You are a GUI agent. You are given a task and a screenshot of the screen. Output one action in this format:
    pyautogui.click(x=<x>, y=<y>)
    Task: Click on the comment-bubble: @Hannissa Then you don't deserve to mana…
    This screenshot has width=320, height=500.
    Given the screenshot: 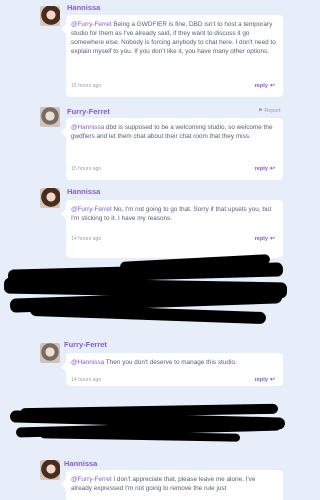 What is the action you would take?
    pyautogui.click(x=172, y=369)
    